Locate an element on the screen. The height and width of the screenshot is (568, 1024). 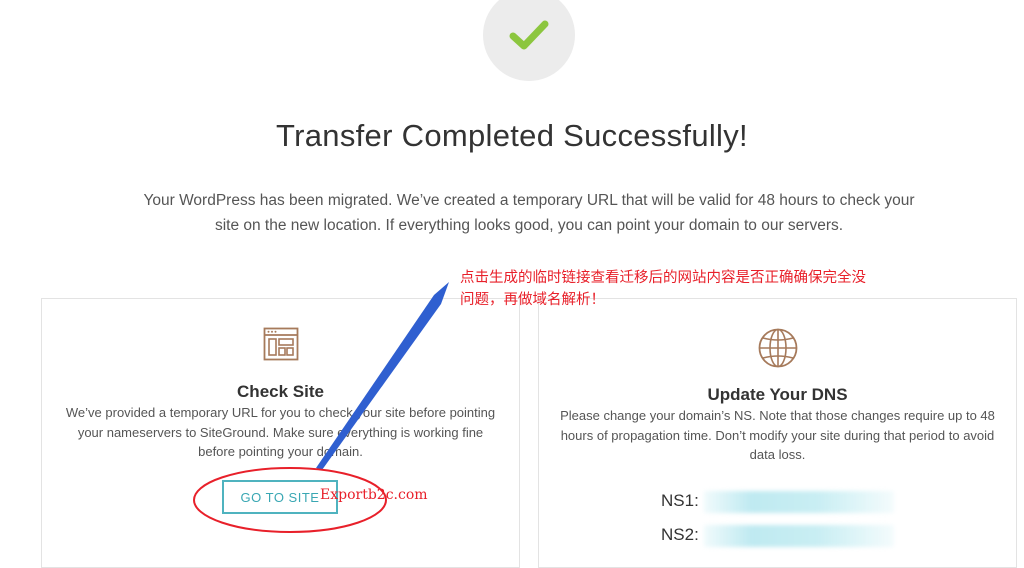
update-dns-title: Update Your DNS is located at coordinates (777, 394).